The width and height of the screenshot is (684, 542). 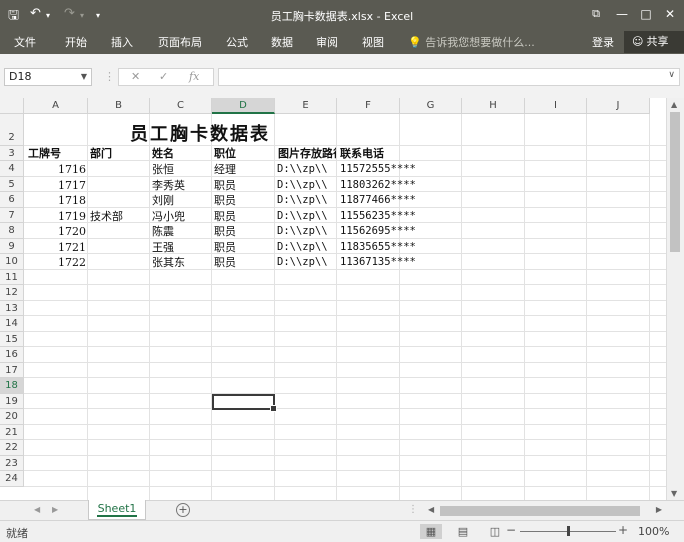 What do you see at coordinates (12, 169) in the screenshot?
I see `row-header-4: 4` at bounding box center [12, 169].